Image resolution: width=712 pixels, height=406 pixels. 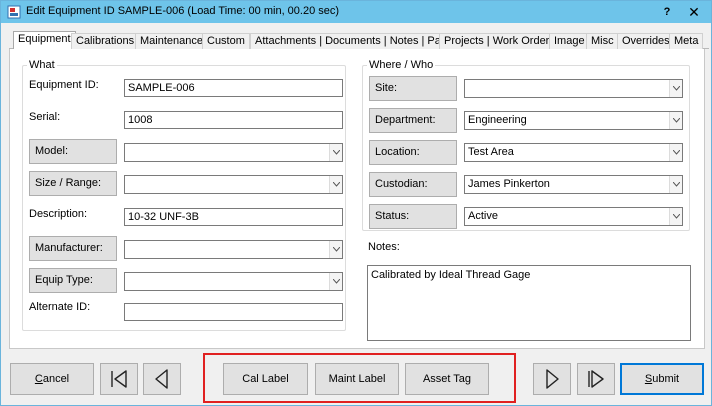 What do you see at coordinates (354, 41) in the screenshot?
I see `tab-attachments: Attachments | Documents | Notes | Parts` at bounding box center [354, 41].